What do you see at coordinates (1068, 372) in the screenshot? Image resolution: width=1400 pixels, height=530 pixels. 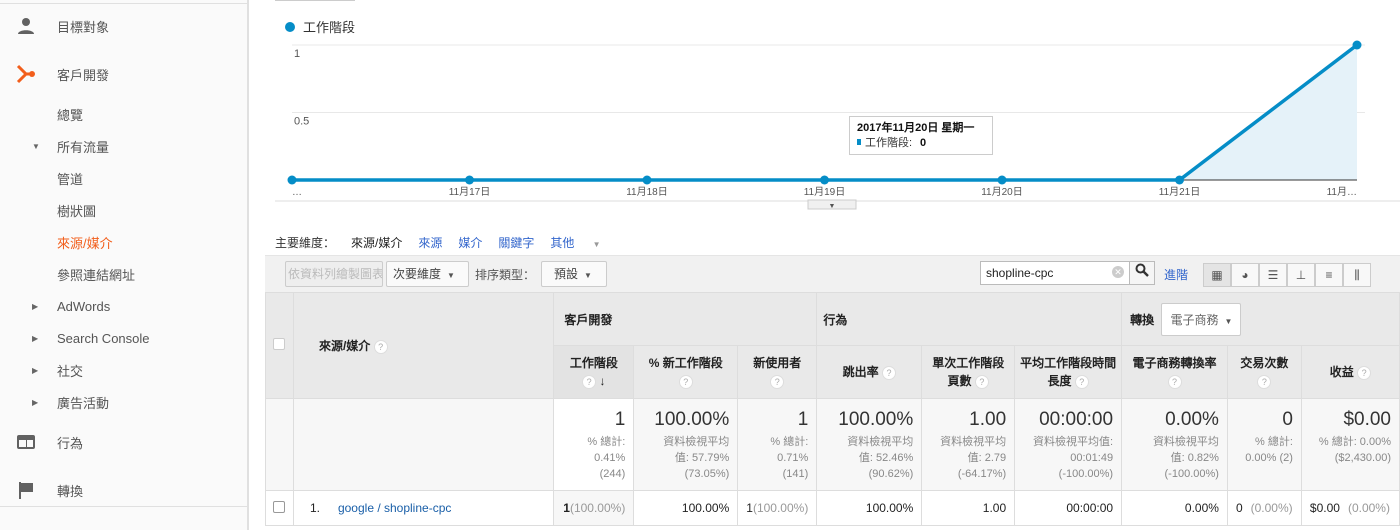 I see `column-header: 平均工作階段時間長度 ?` at bounding box center [1068, 372].